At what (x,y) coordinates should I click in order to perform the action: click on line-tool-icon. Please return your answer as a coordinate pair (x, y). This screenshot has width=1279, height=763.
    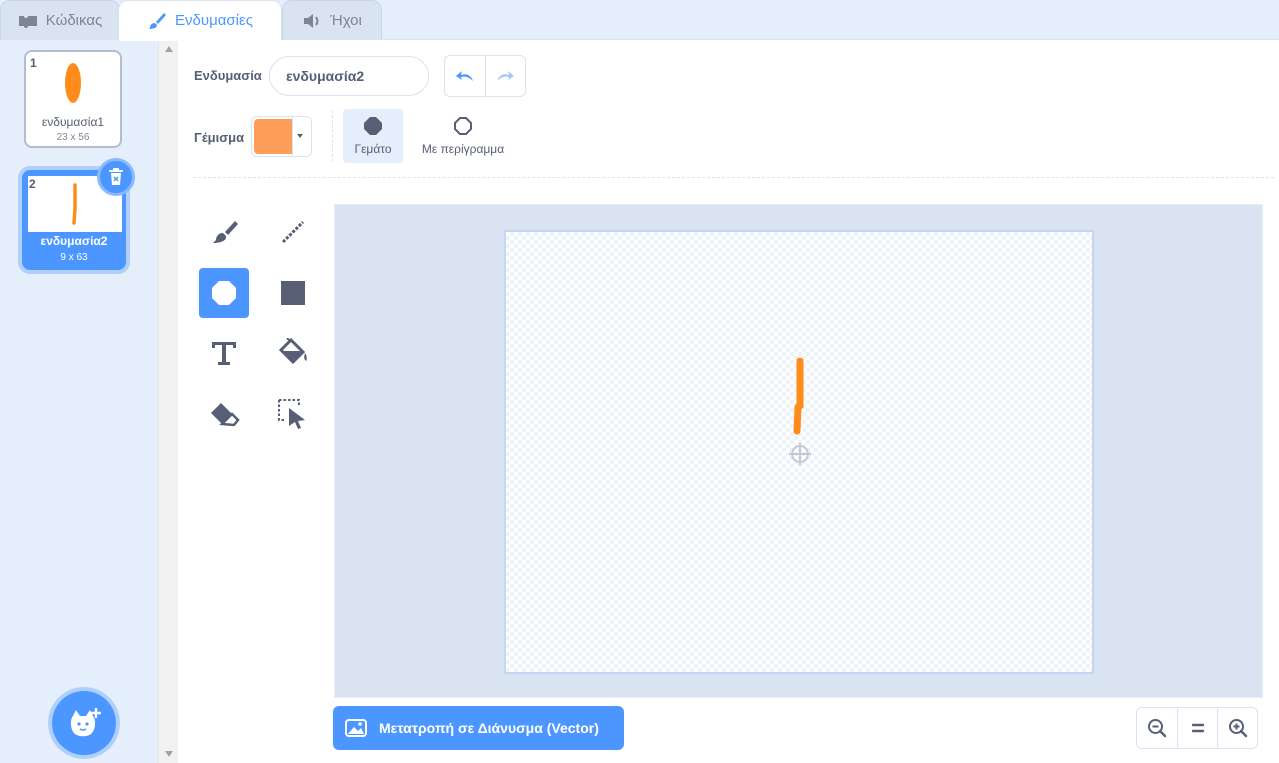
    Looking at the image, I should click on (293, 232).